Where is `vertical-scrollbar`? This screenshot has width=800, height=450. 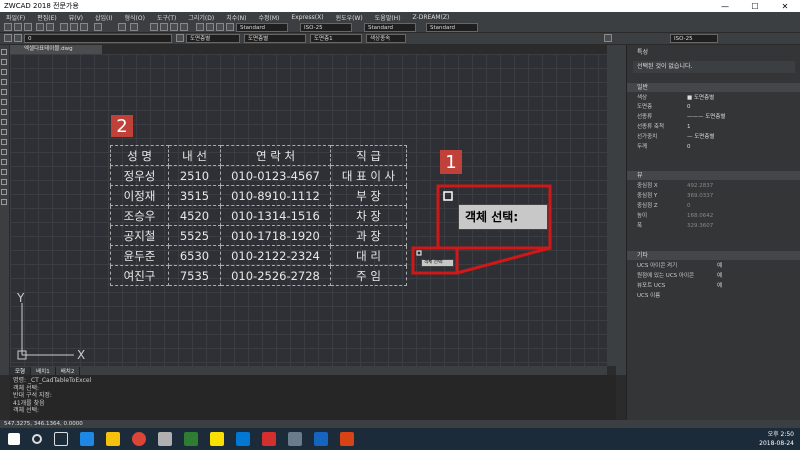 vertical-scrollbar is located at coordinates (611, 205).